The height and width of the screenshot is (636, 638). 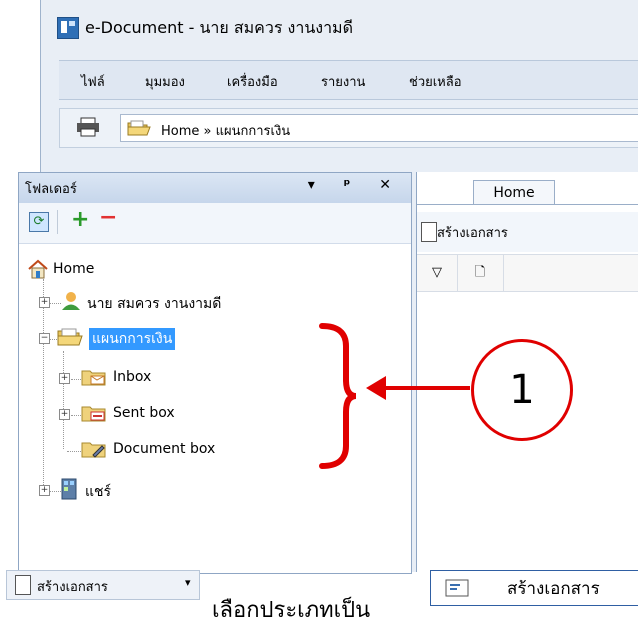 I want to click on tab-home: Home, so click(x=514, y=192).